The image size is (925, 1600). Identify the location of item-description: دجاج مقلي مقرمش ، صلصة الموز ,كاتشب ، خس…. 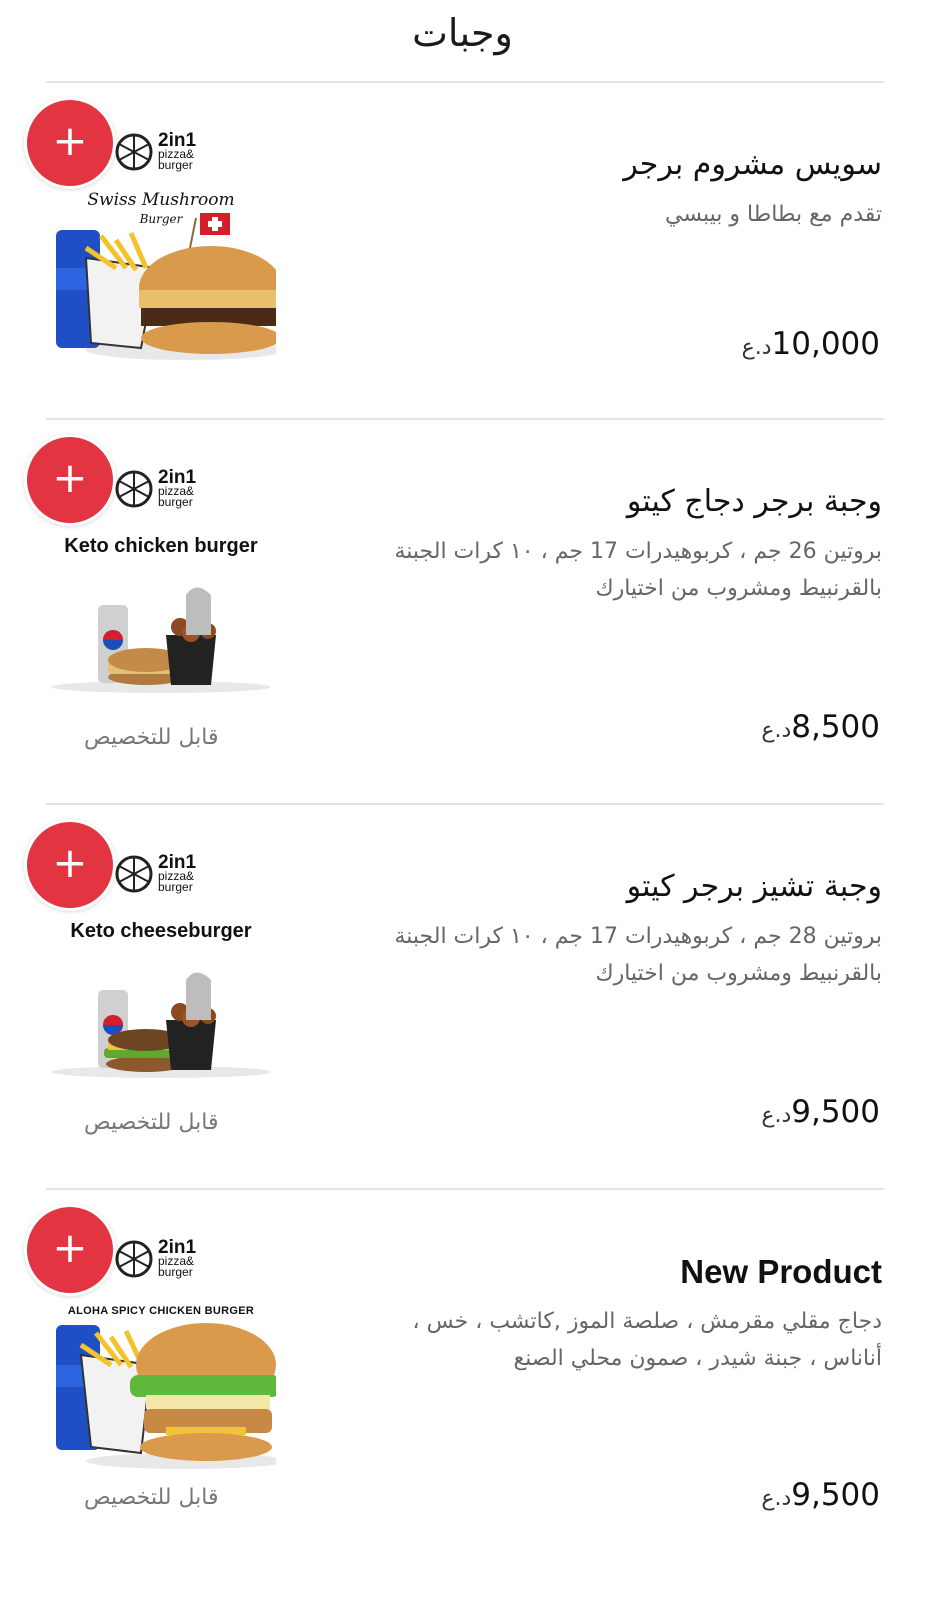
(647, 1340).